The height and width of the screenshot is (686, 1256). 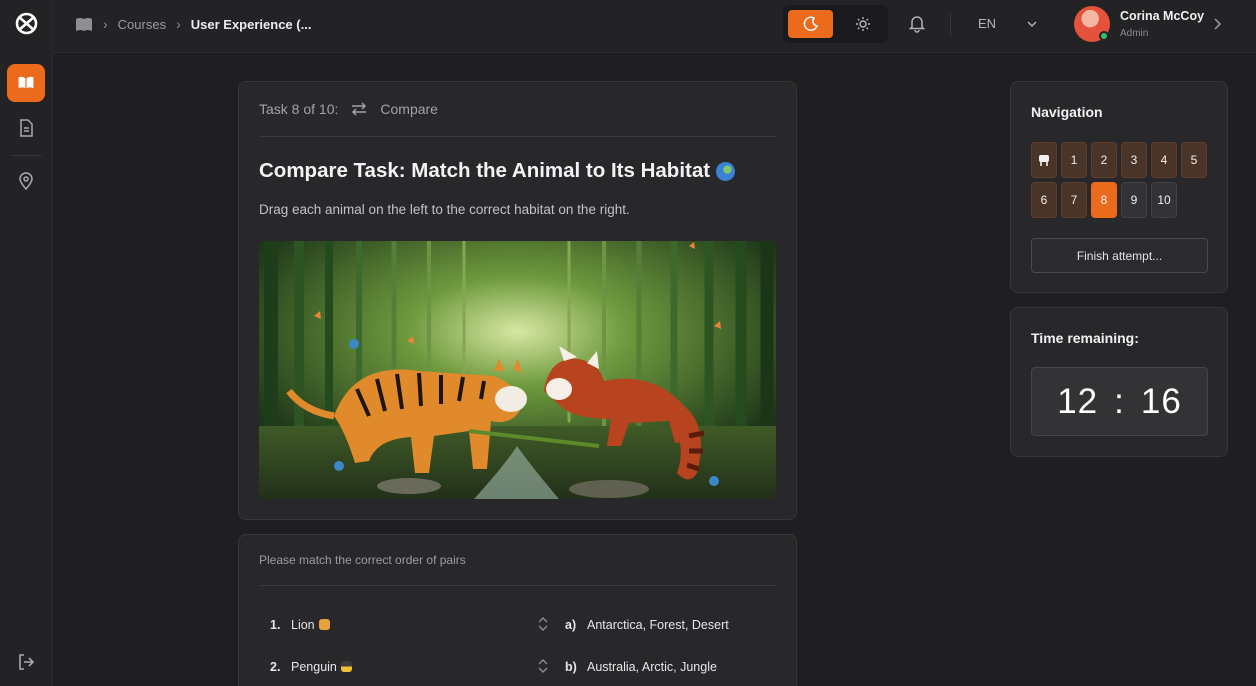 I want to click on lion-emoji-icon, so click(x=324, y=624).